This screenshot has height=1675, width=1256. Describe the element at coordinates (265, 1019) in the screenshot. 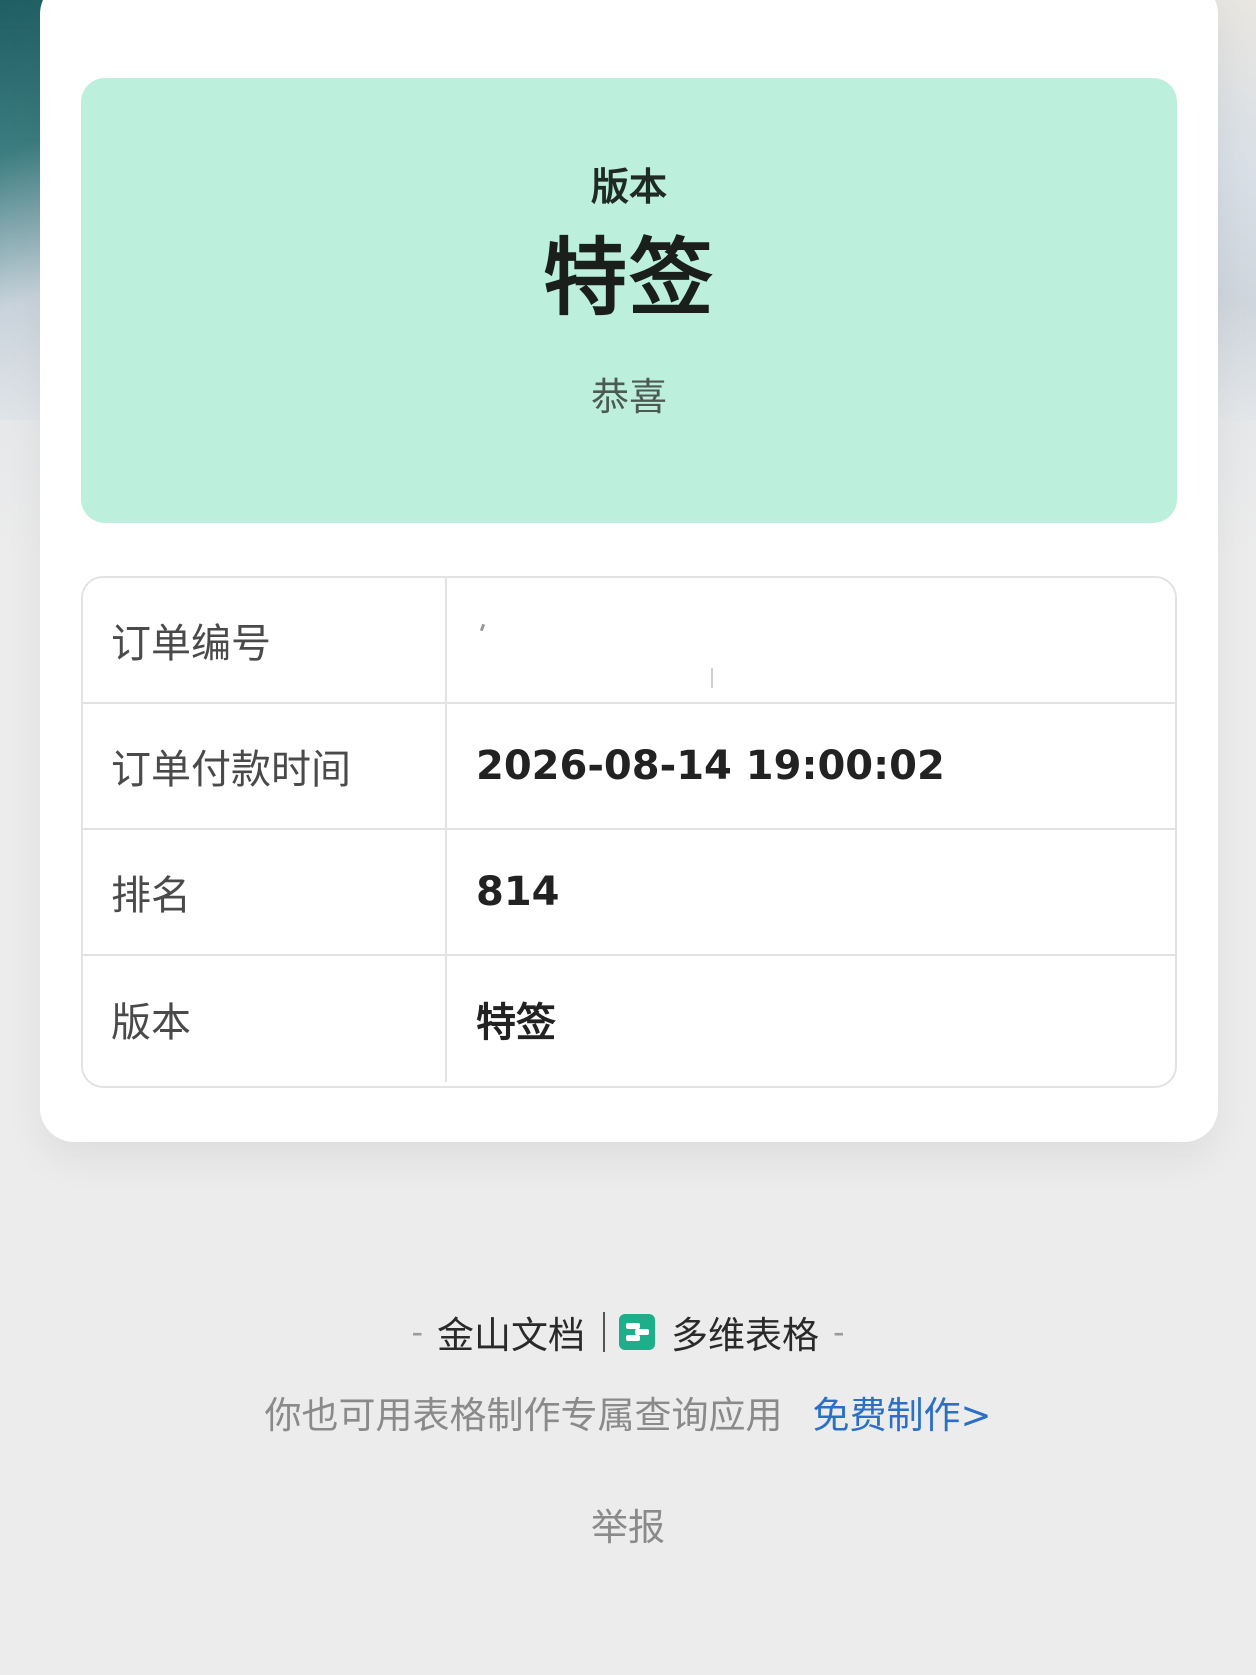

I see `row-key: 版本` at that location.